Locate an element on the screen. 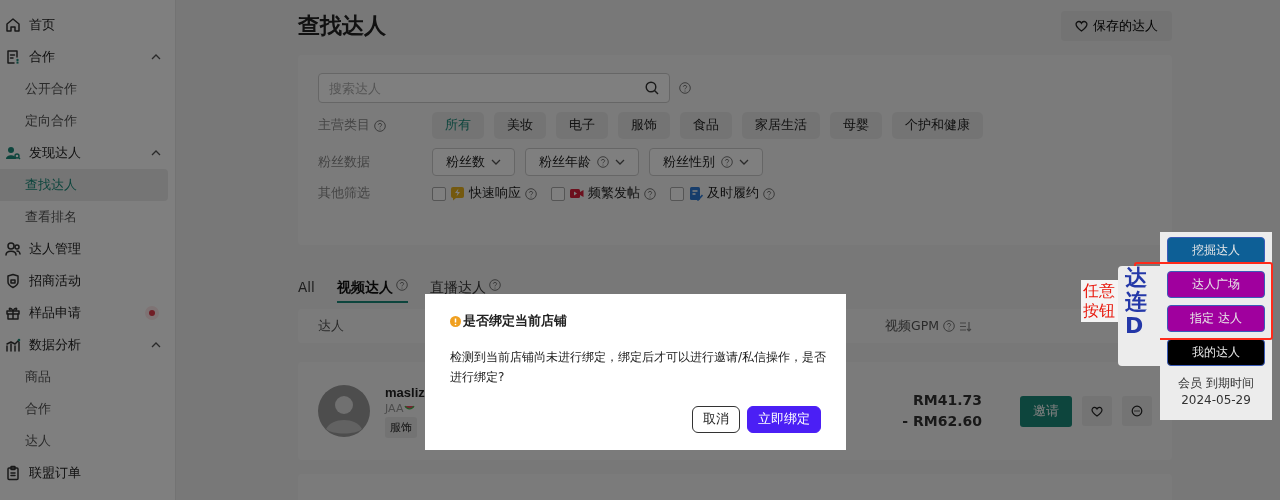  document-icon is located at coordinates (13, 57).